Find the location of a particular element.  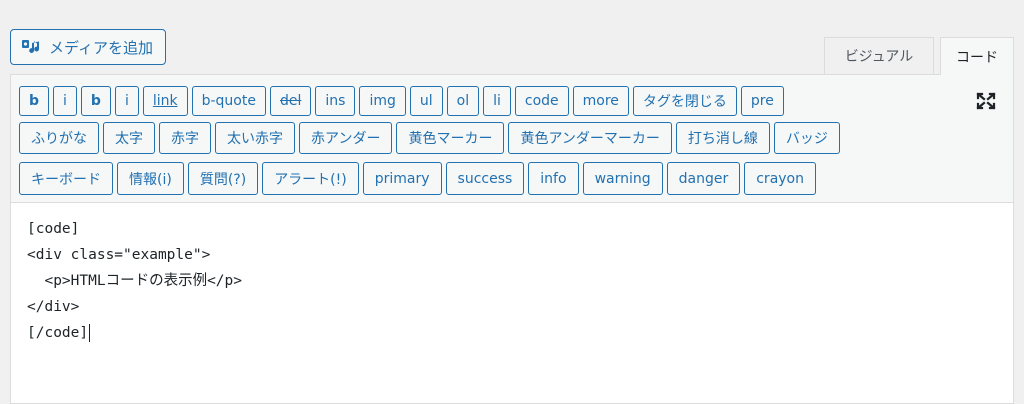

qt-danger-button: danger is located at coordinates (703, 178).